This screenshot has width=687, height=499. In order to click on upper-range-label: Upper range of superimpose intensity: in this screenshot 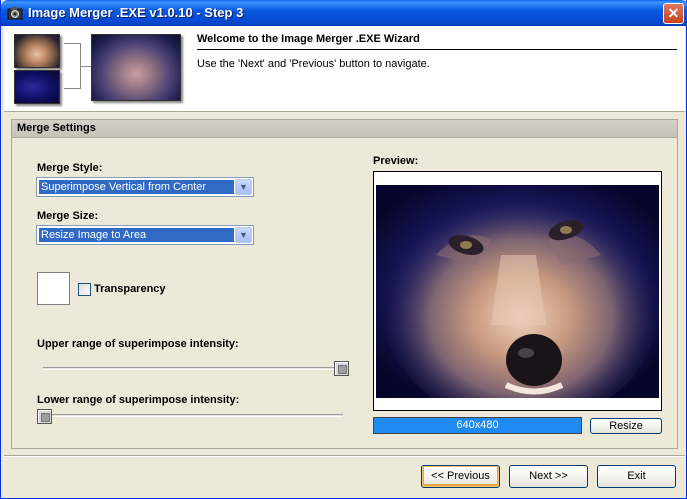, I will do `click(138, 344)`.